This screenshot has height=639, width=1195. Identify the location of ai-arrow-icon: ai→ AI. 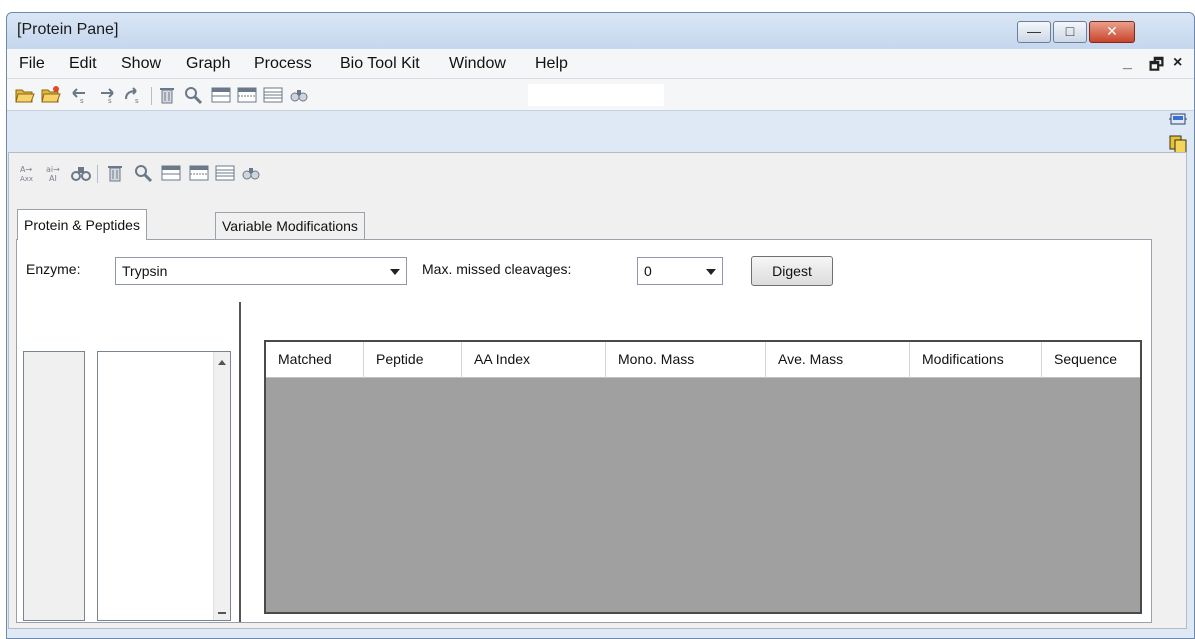
(55, 173).